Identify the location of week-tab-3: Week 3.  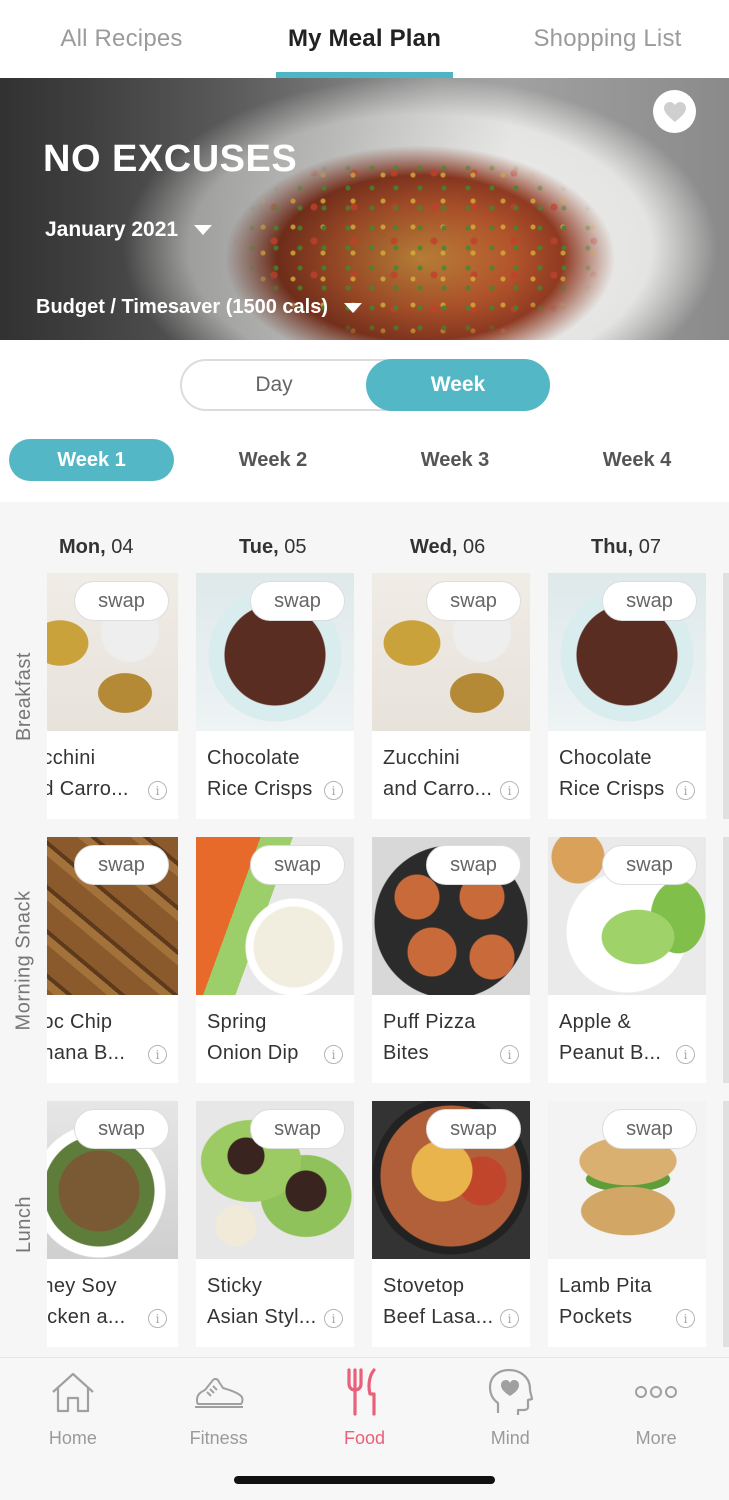
(455, 460).